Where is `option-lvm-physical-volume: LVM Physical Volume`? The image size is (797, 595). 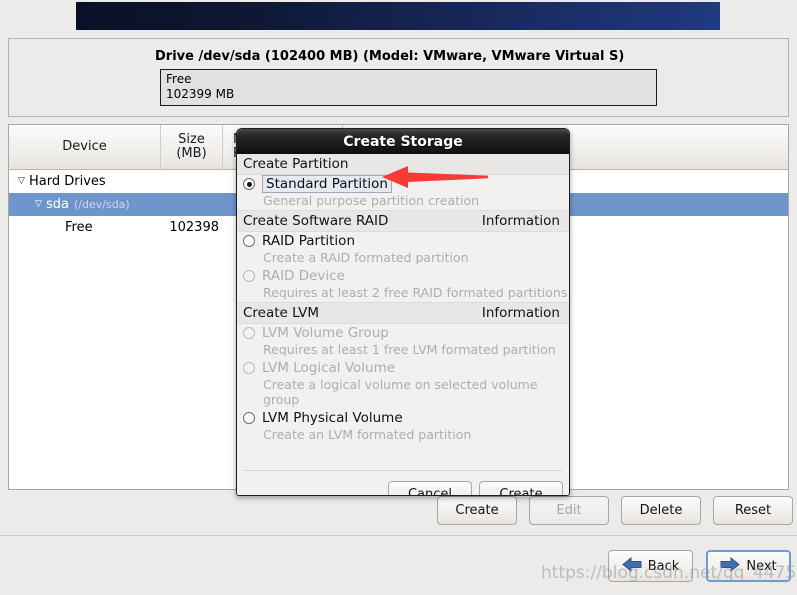
option-lvm-physical-volume: LVM Physical Volume is located at coordinates (403, 418).